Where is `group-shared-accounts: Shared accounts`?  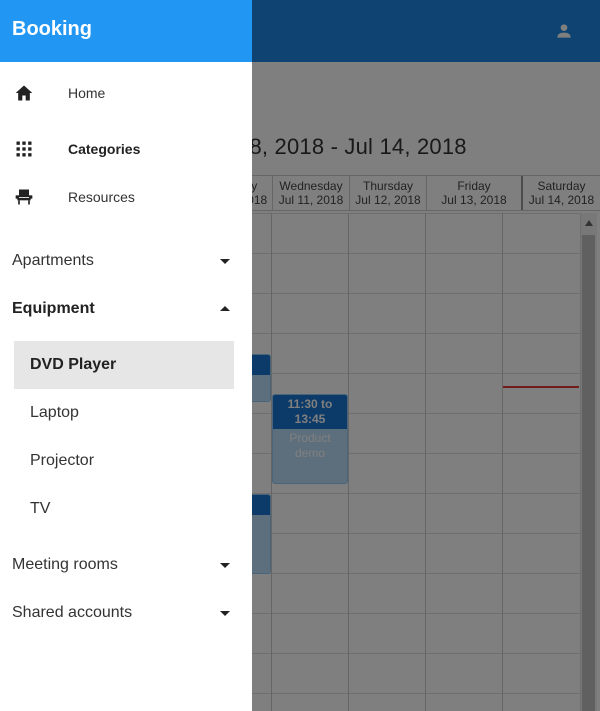
group-shared-accounts: Shared accounts is located at coordinates (126, 613).